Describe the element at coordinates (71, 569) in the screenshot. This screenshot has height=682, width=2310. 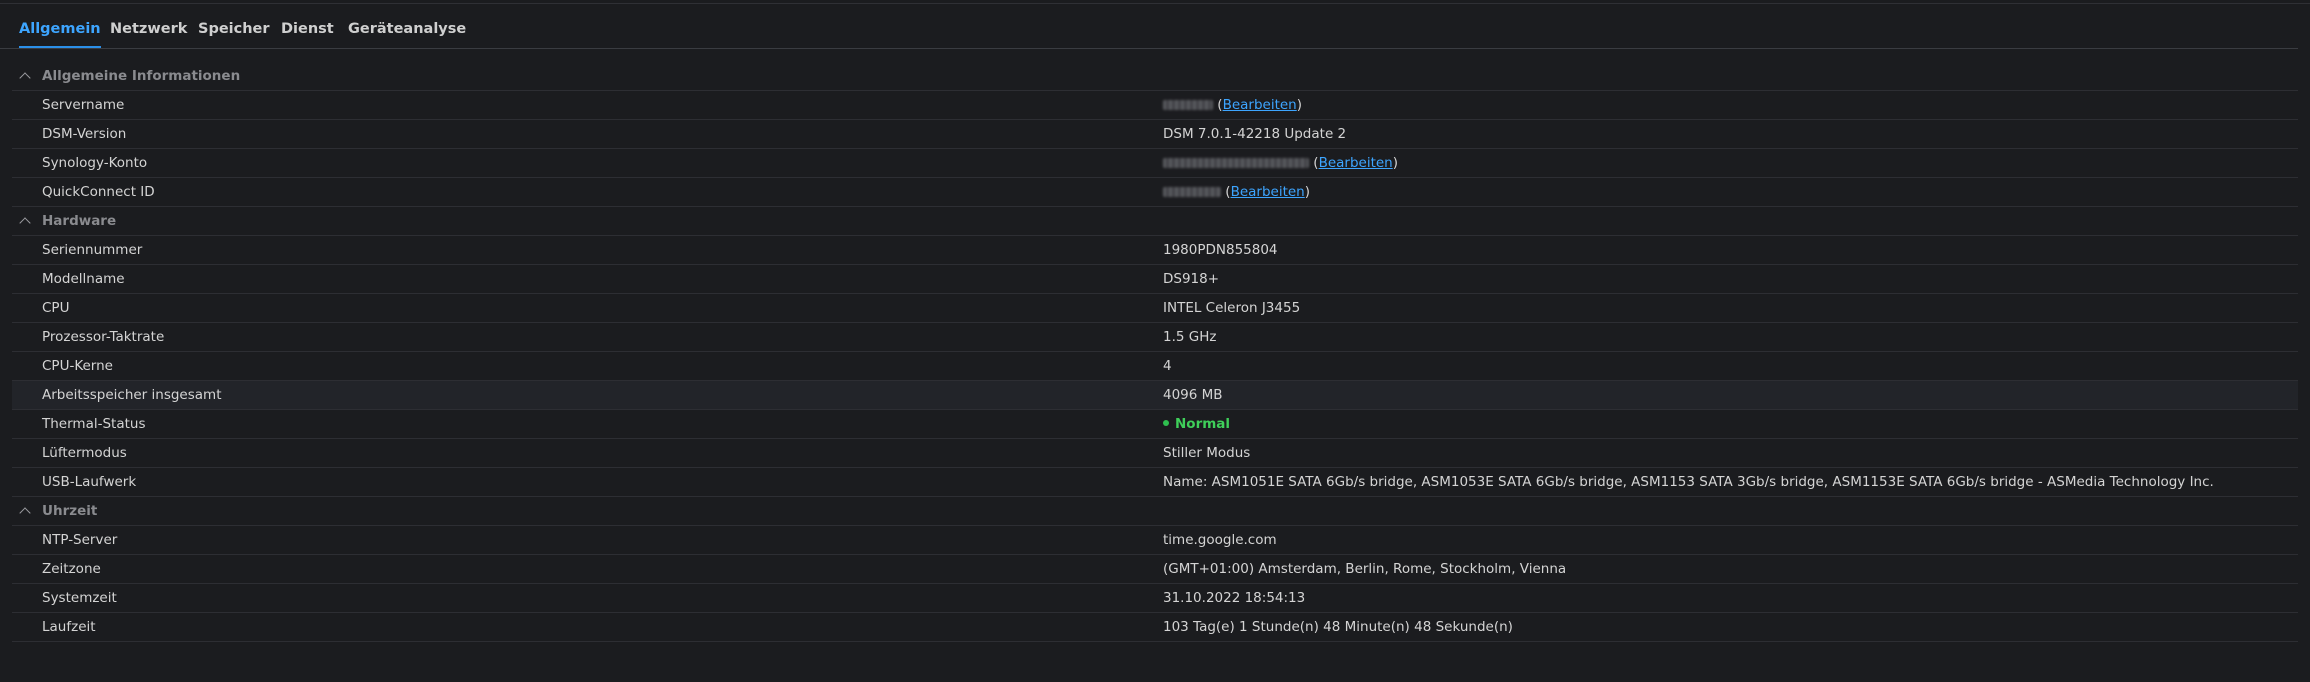
I see `row-label: Zeitzone` at that location.